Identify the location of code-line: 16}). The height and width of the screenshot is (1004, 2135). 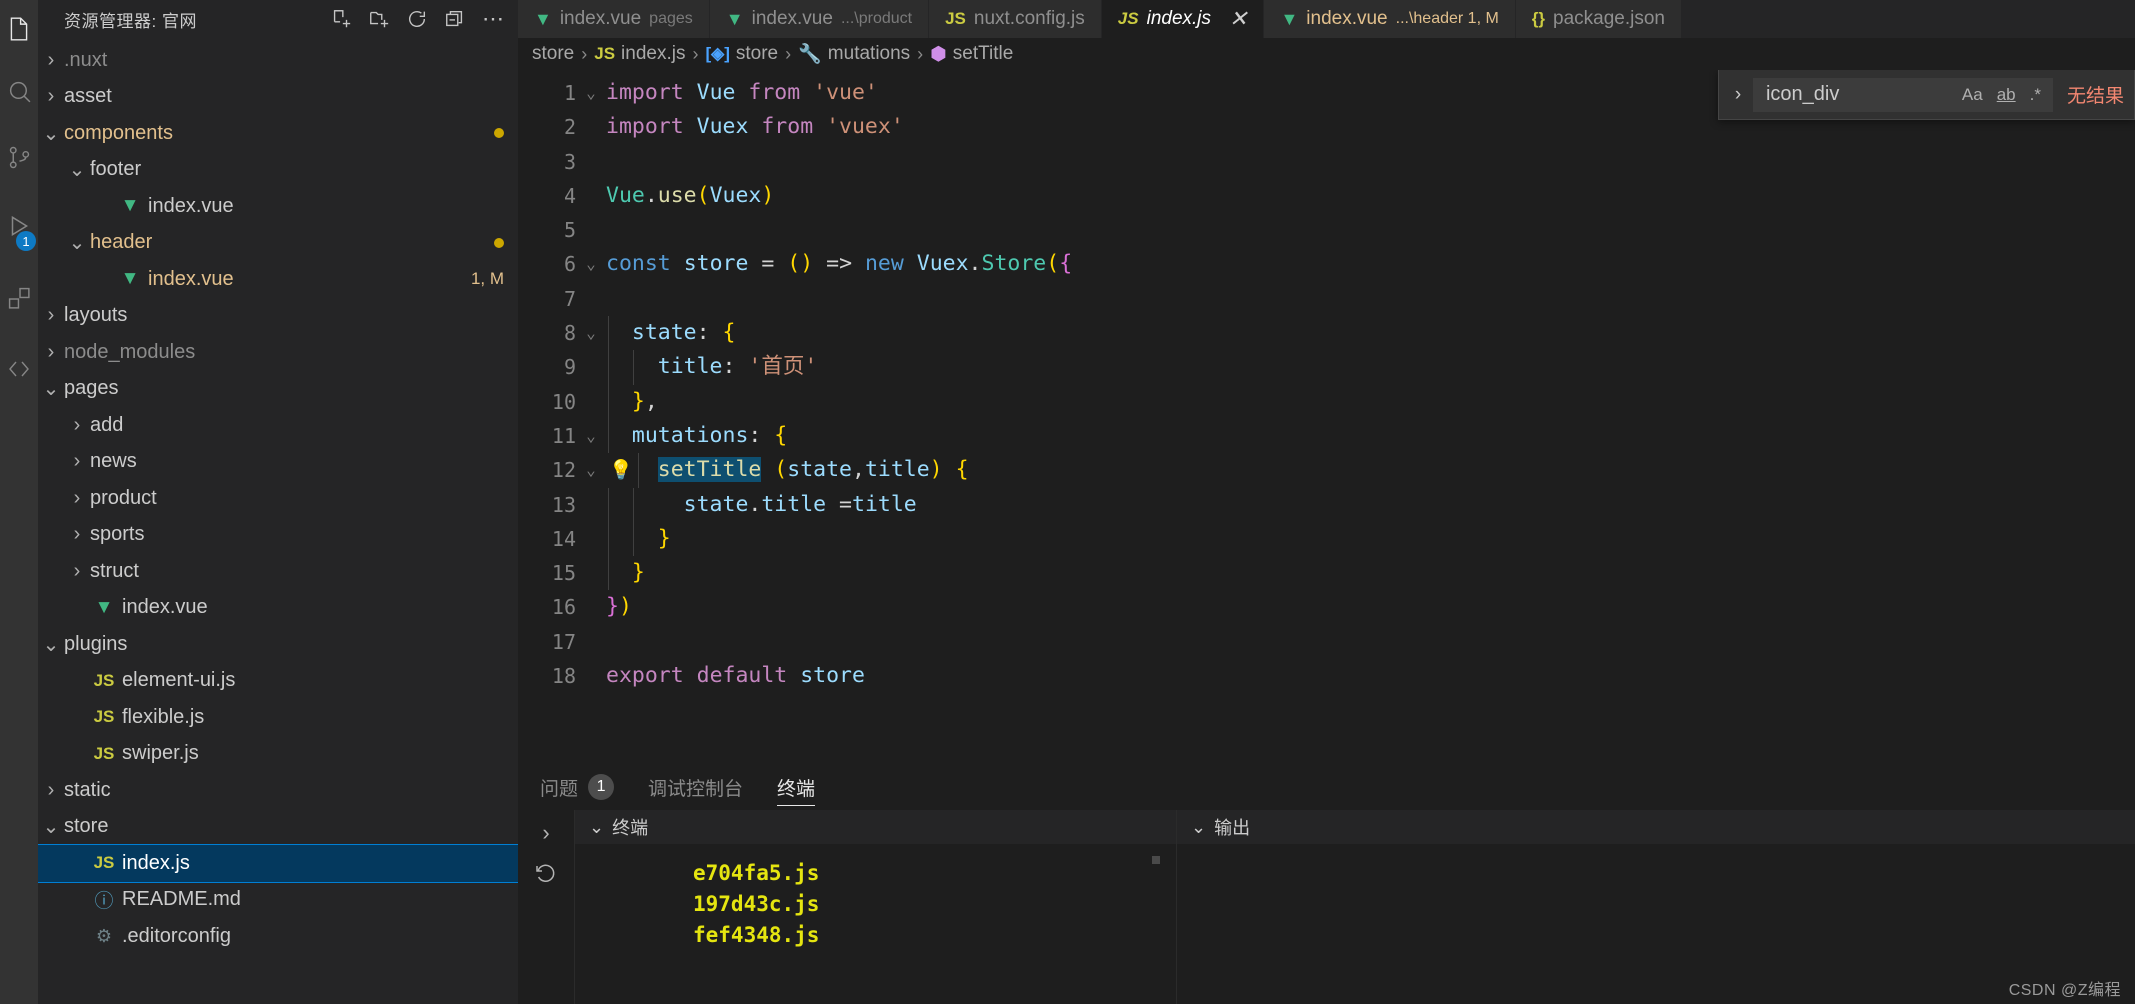
(1326, 607).